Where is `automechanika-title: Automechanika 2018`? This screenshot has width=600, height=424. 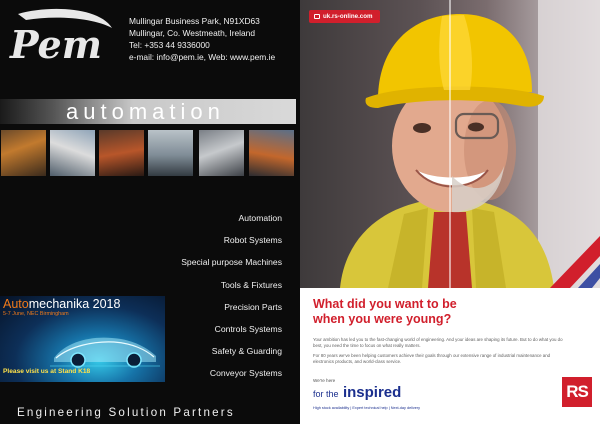
automechanika-title: Automechanika 2018 is located at coordinates (62, 304).